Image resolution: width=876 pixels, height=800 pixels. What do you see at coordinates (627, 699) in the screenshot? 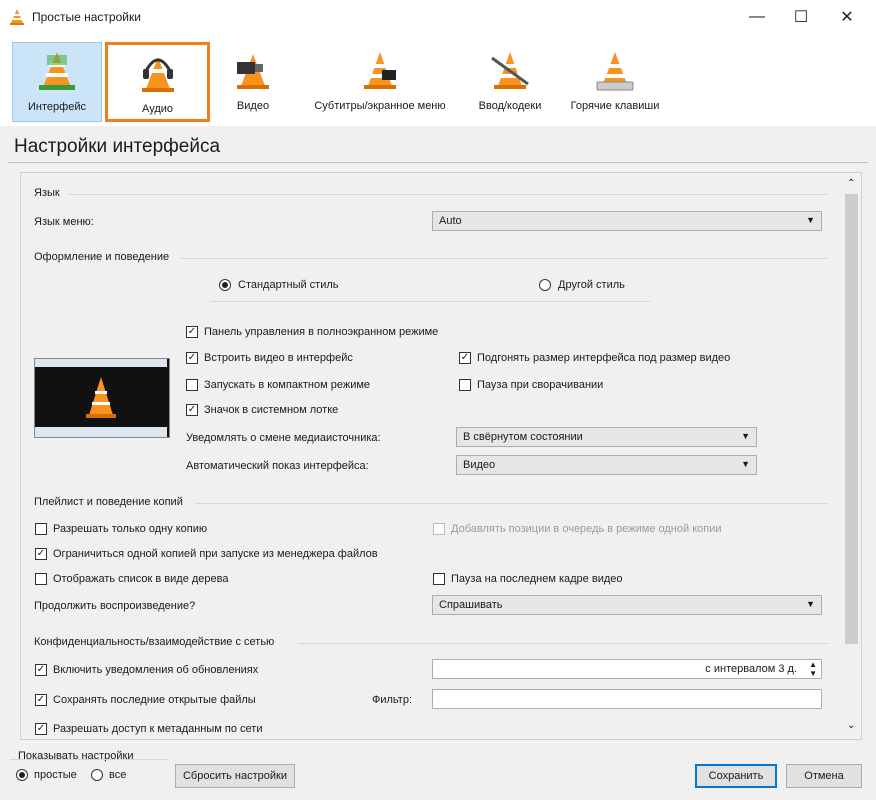
I see `filter-input` at bounding box center [627, 699].